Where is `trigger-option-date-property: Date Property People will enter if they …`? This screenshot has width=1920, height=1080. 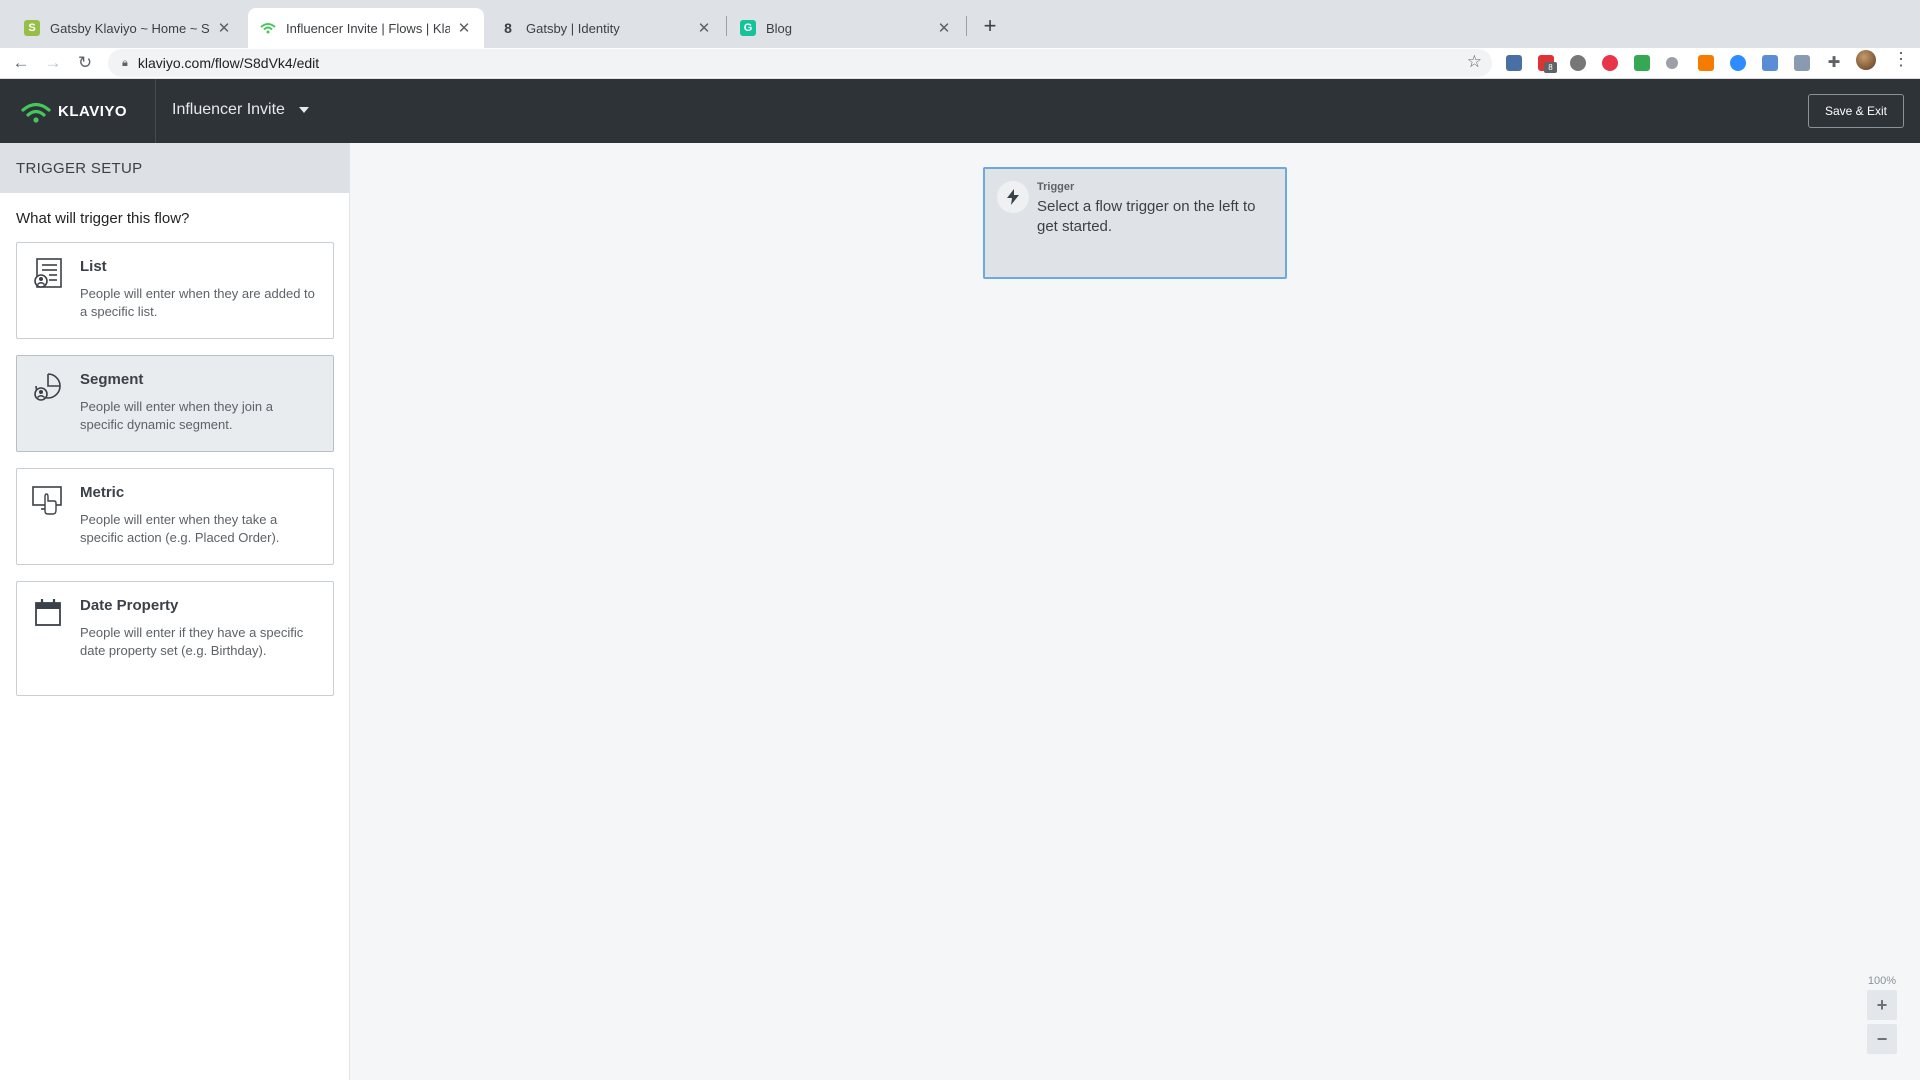
trigger-option-date-property: Date Property People will enter if they … is located at coordinates (175, 638).